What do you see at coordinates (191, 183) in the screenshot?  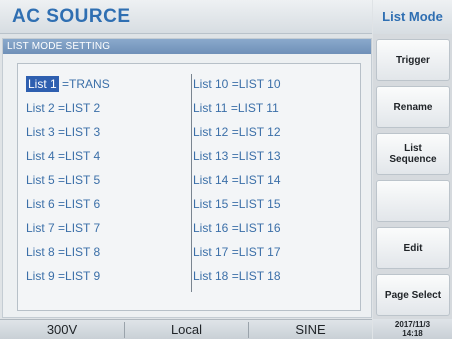 I see `column-divider` at bounding box center [191, 183].